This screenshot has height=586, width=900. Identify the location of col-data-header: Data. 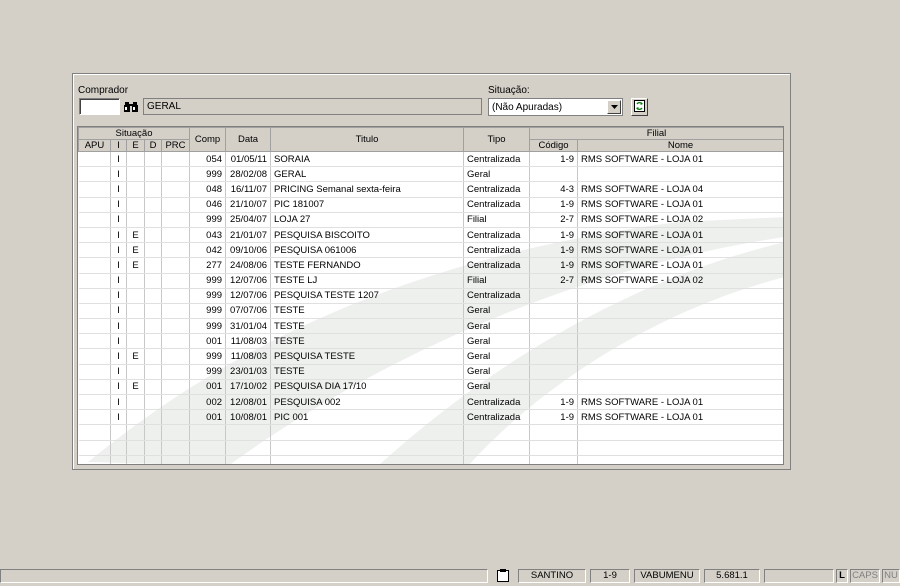
(248, 139).